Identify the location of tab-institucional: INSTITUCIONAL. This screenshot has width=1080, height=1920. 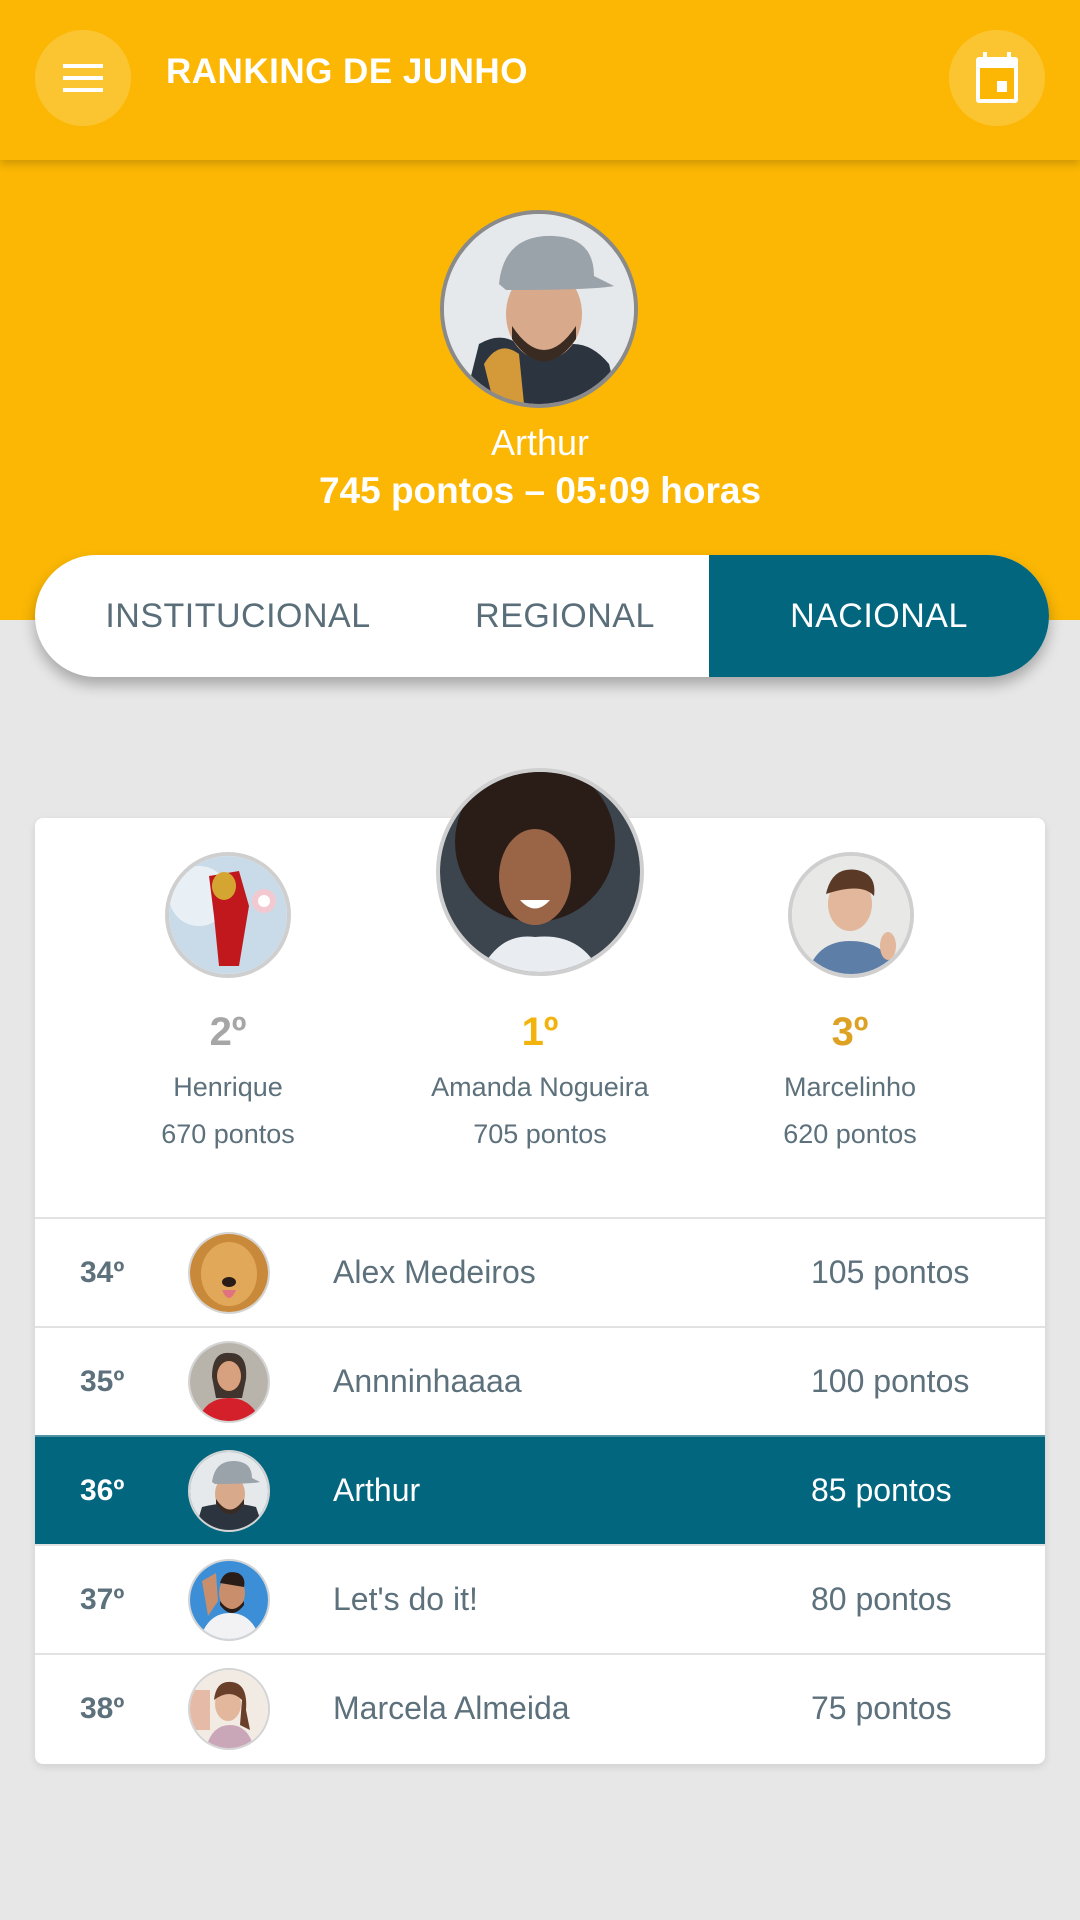
(228, 616).